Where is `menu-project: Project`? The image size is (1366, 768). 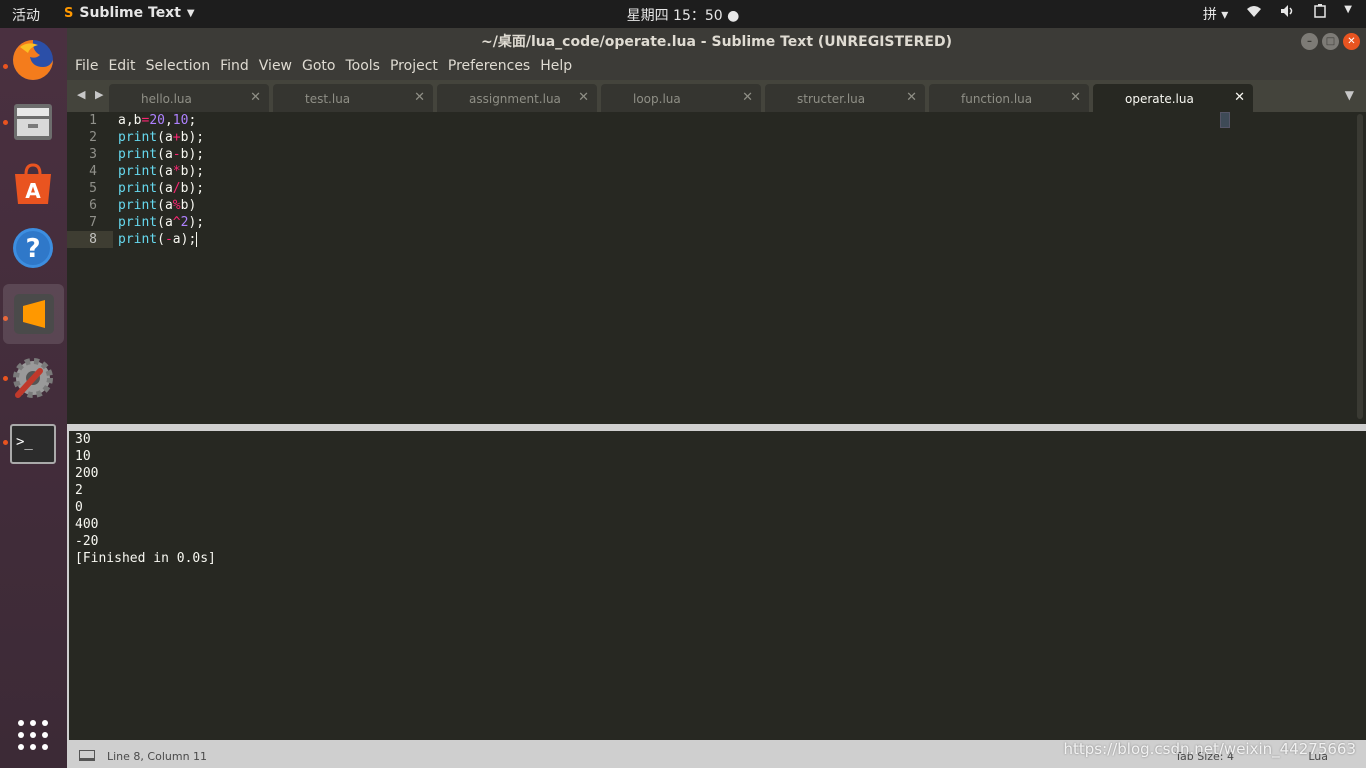
menu-project: Project is located at coordinates (417, 68).